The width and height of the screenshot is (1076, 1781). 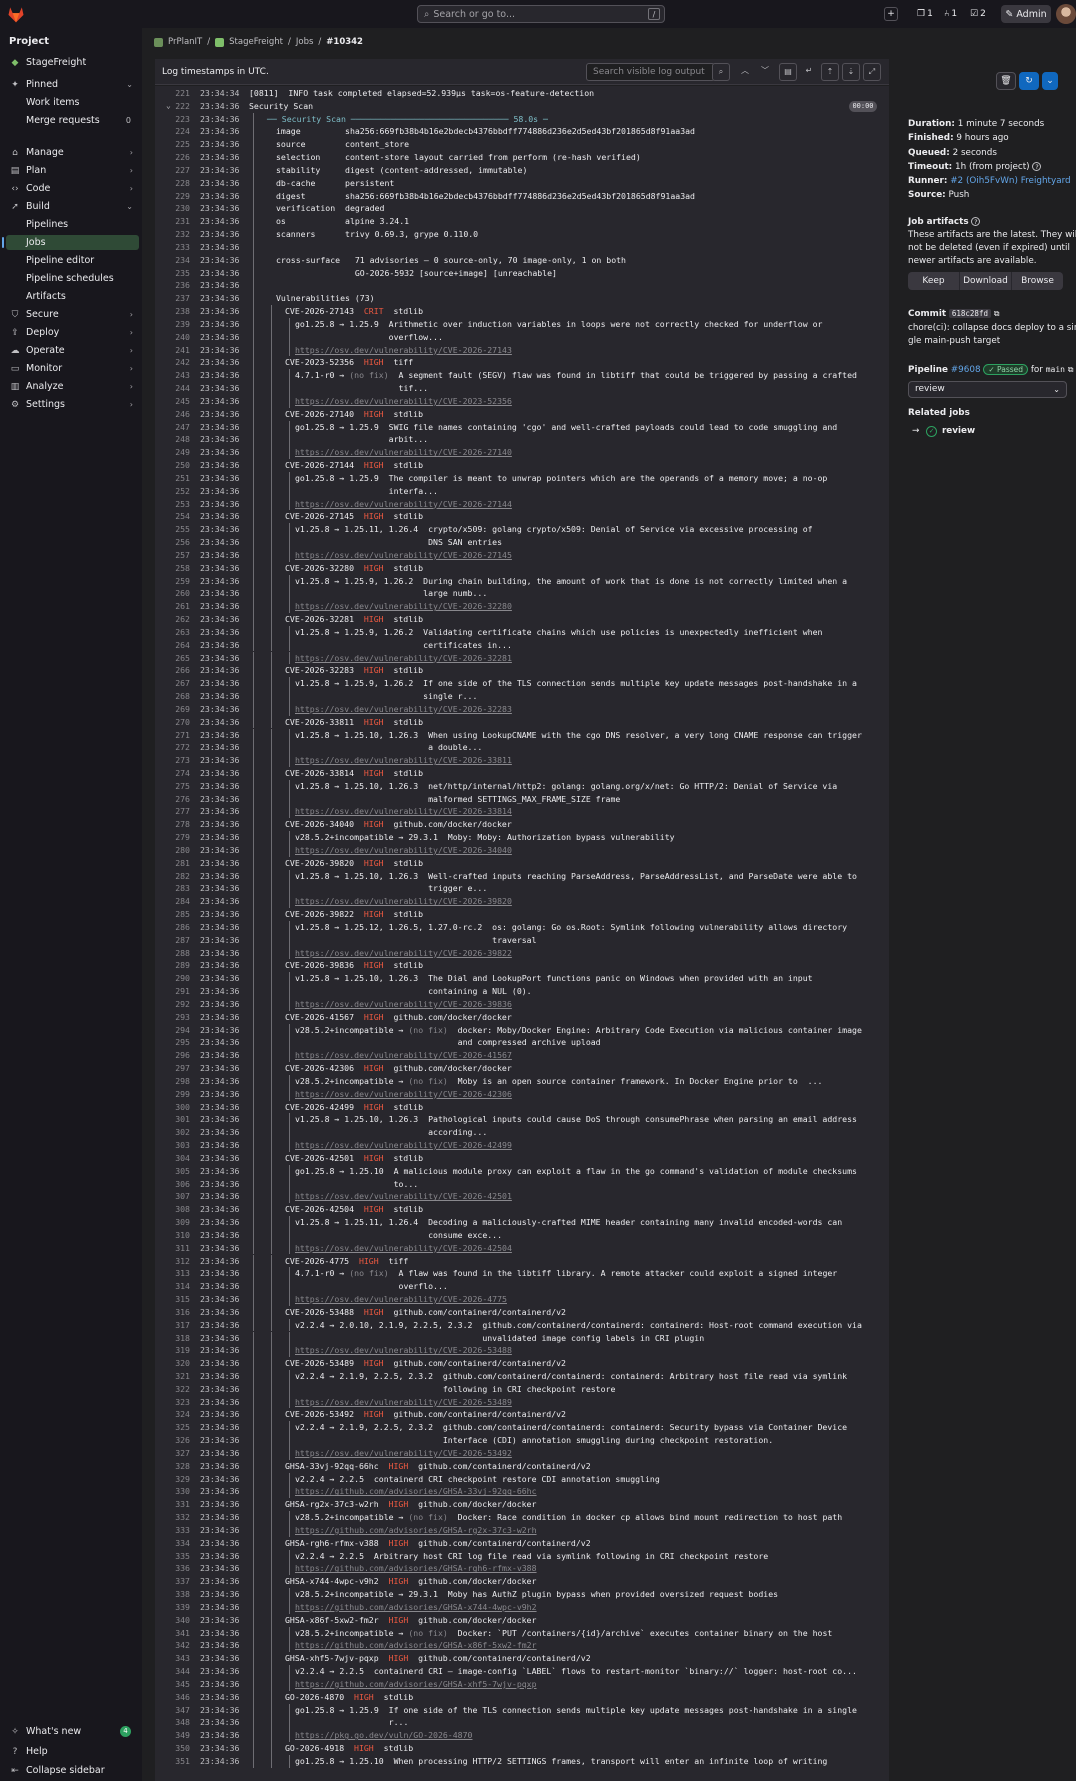 What do you see at coordinates (172, 414) in the screenshot?
I see `line-number: 246` at bounding box center [172, 414].